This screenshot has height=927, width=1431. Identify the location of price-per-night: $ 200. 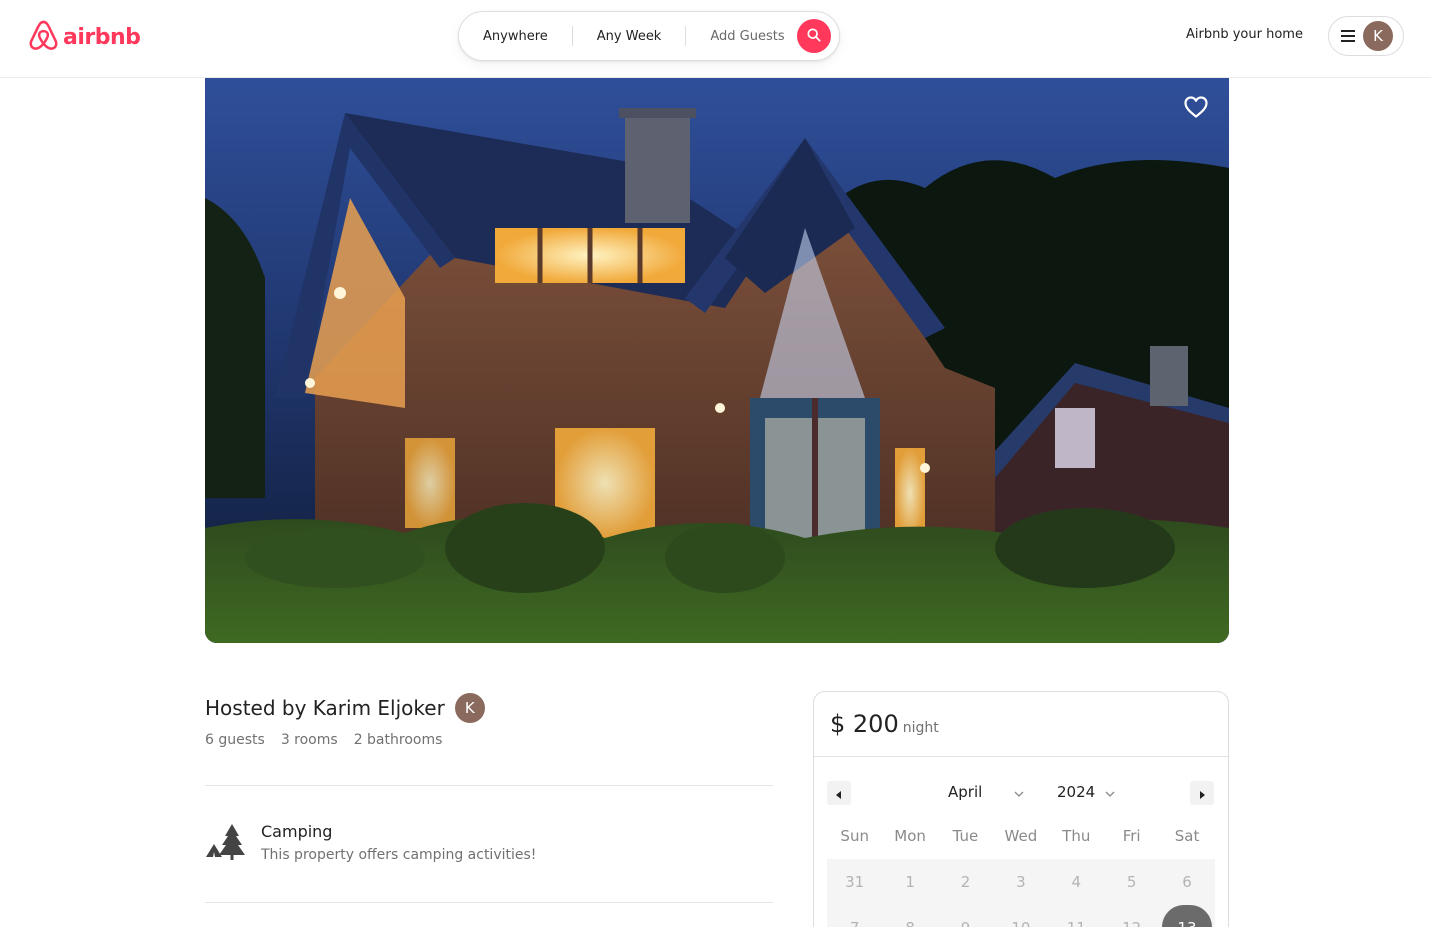
(864, 724).